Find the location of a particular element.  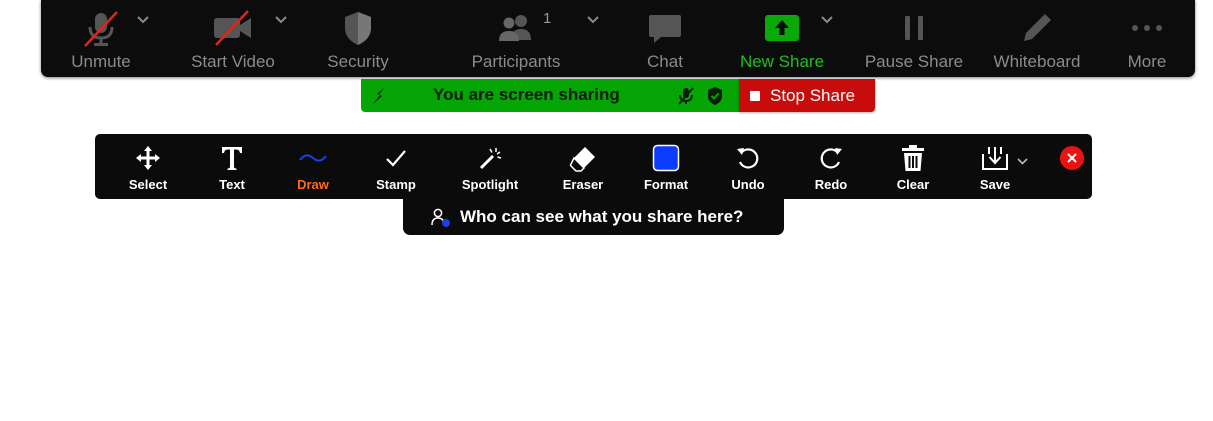

undo-button: Undo is located at coordinates (748, 168).